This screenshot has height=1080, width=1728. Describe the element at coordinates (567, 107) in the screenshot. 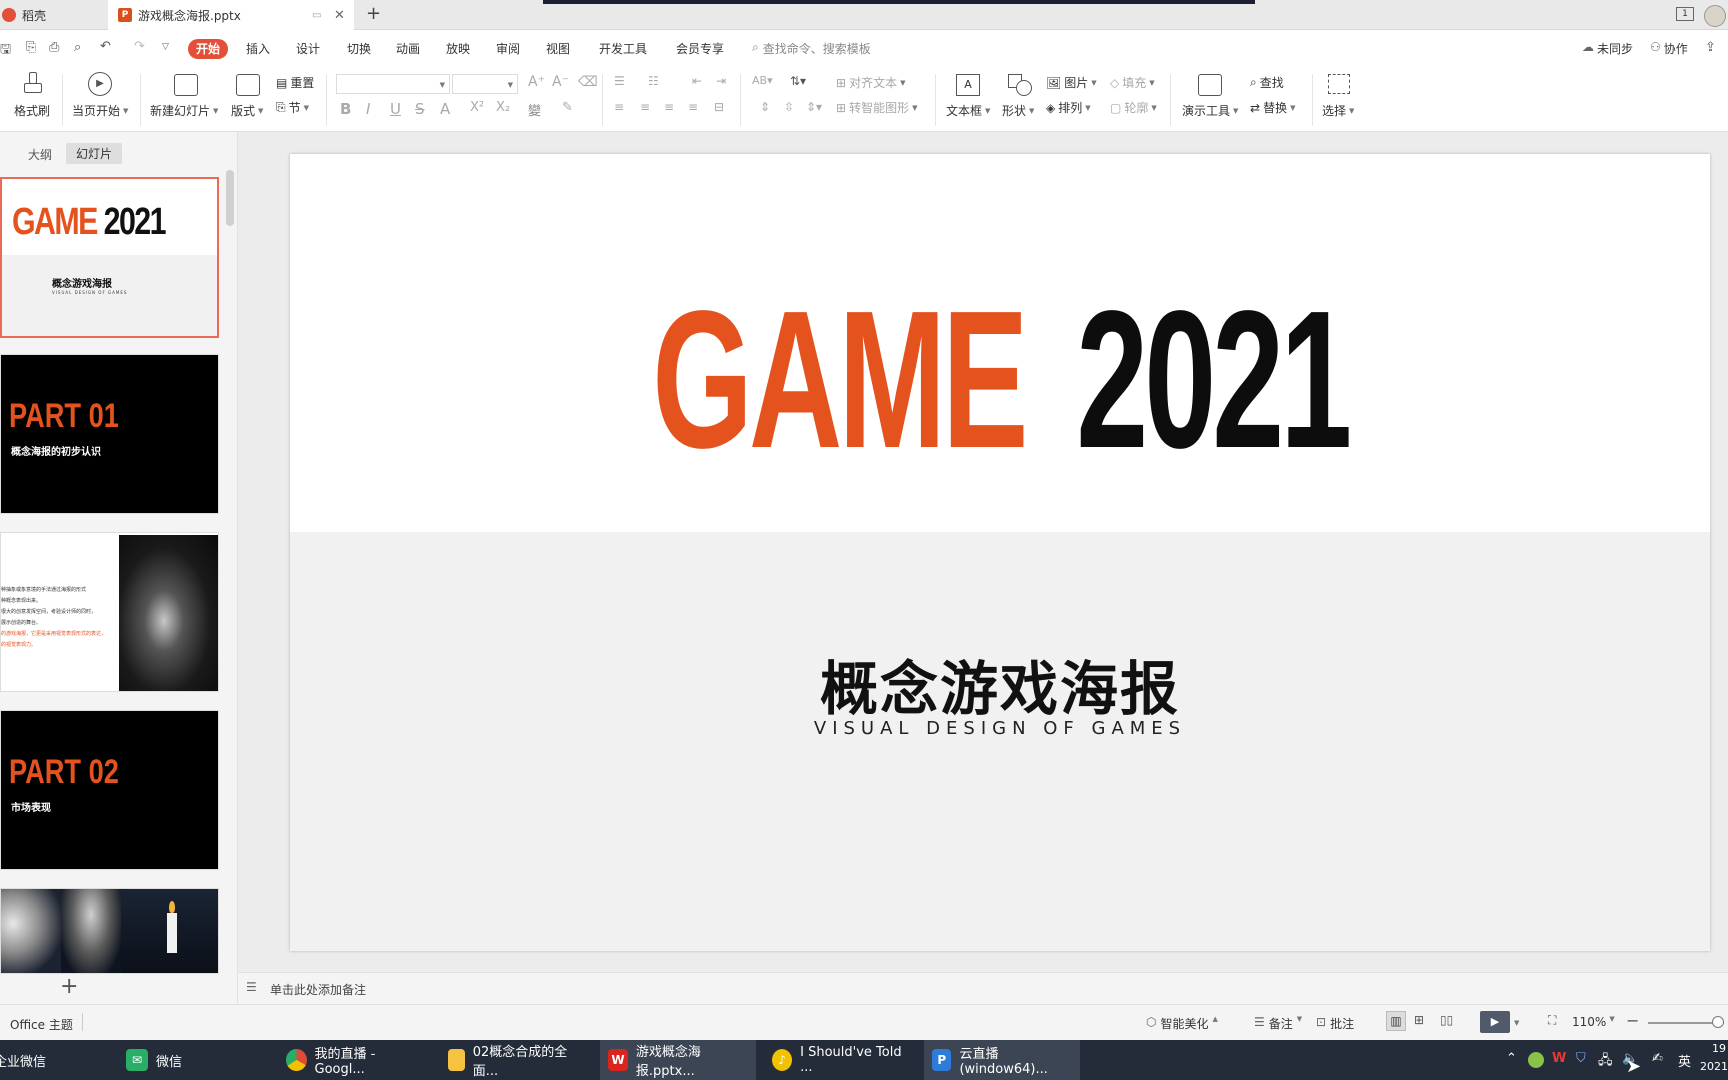

I see `highlight-icon: ✎` at that location.